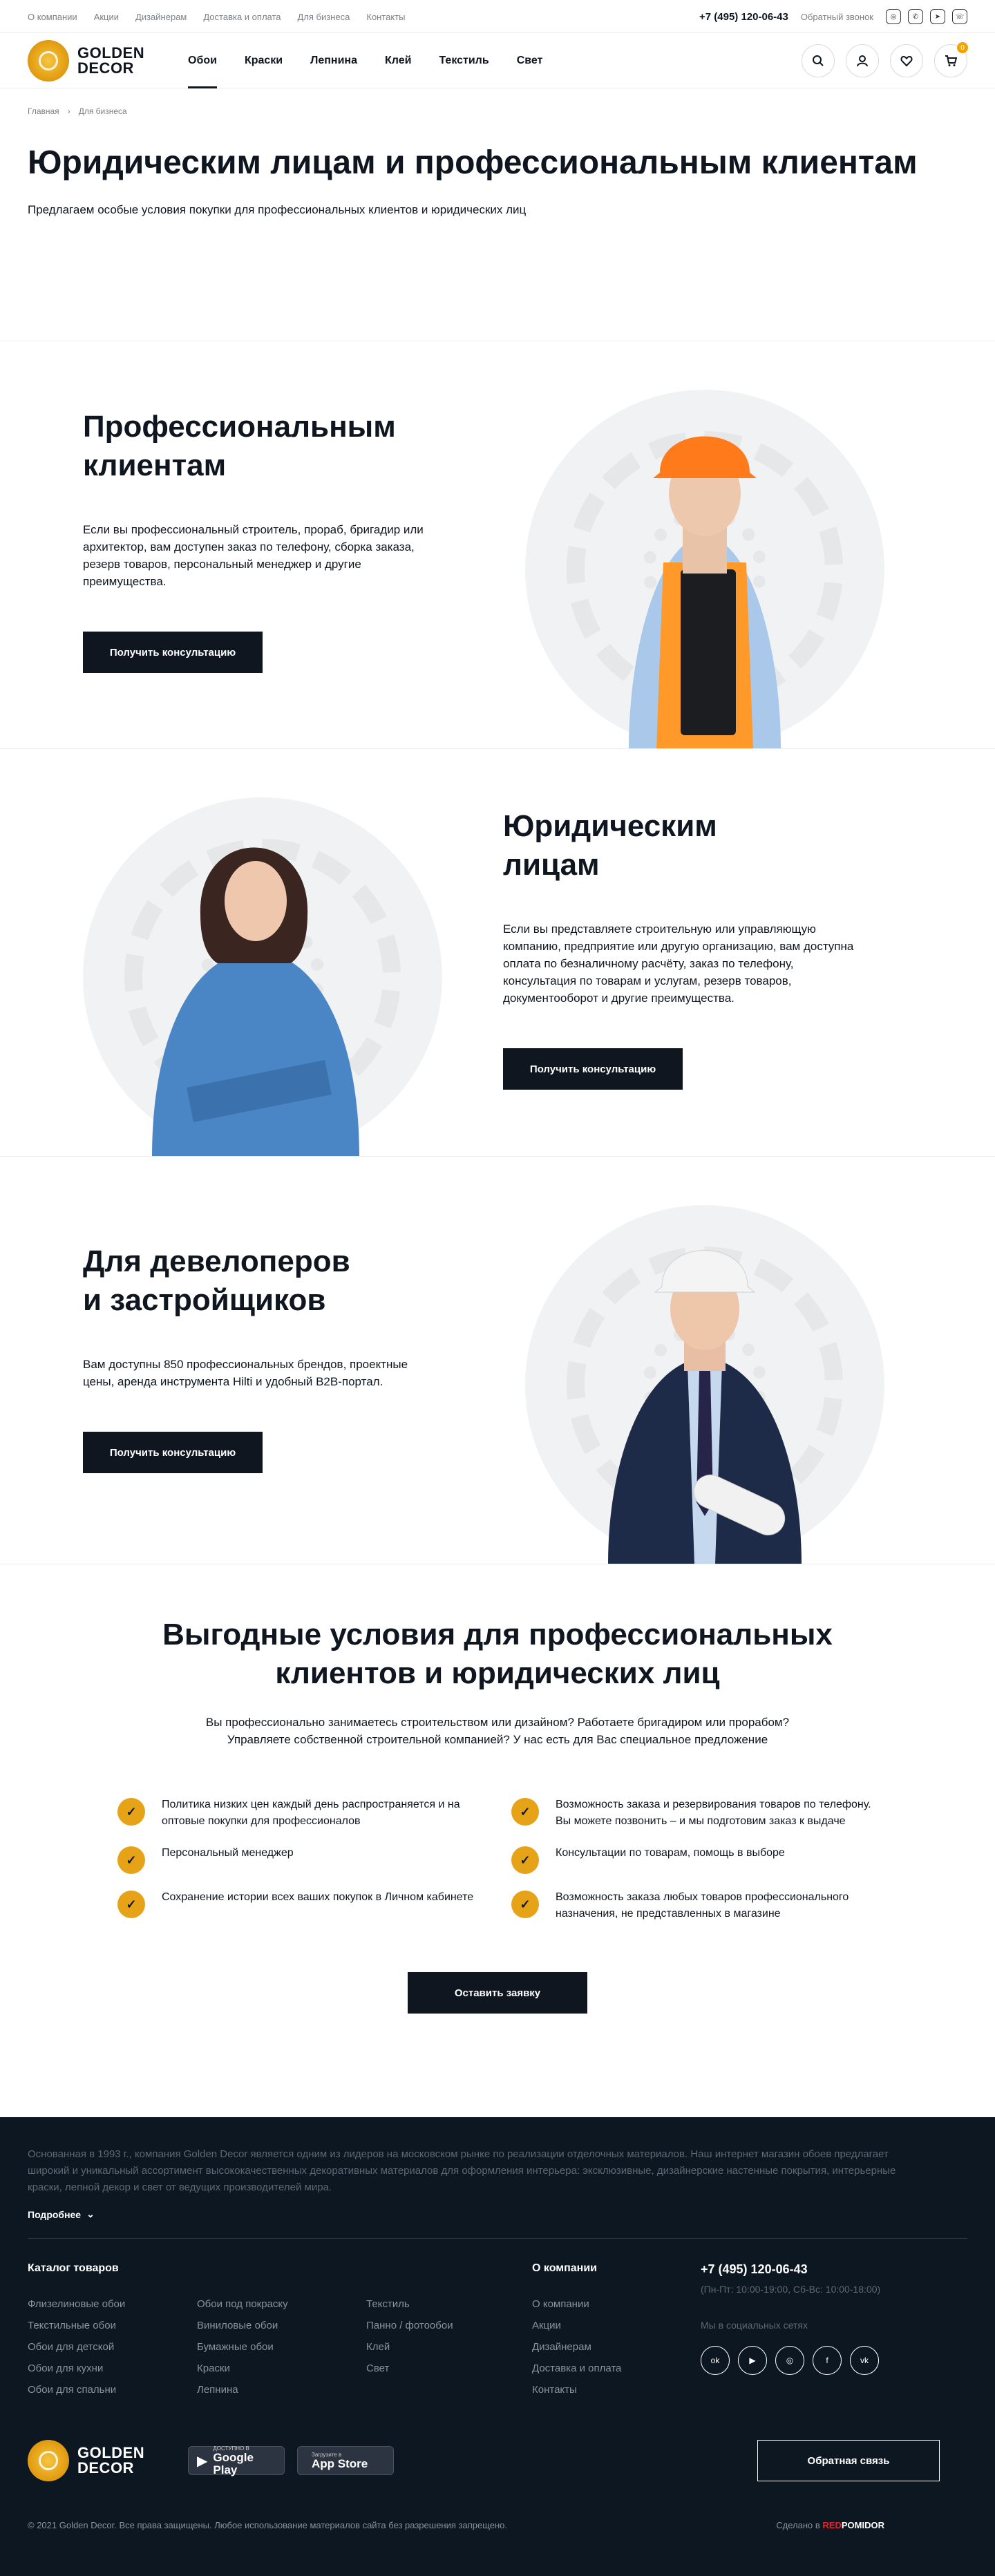  What do you see at coordinates (791, 2289) in the screenshot?
I see `work-hours: (Пн-Пт: 10:00-19:00, Сб-Вс: 10:00-18:00)` at bounding box center [791, 2289].